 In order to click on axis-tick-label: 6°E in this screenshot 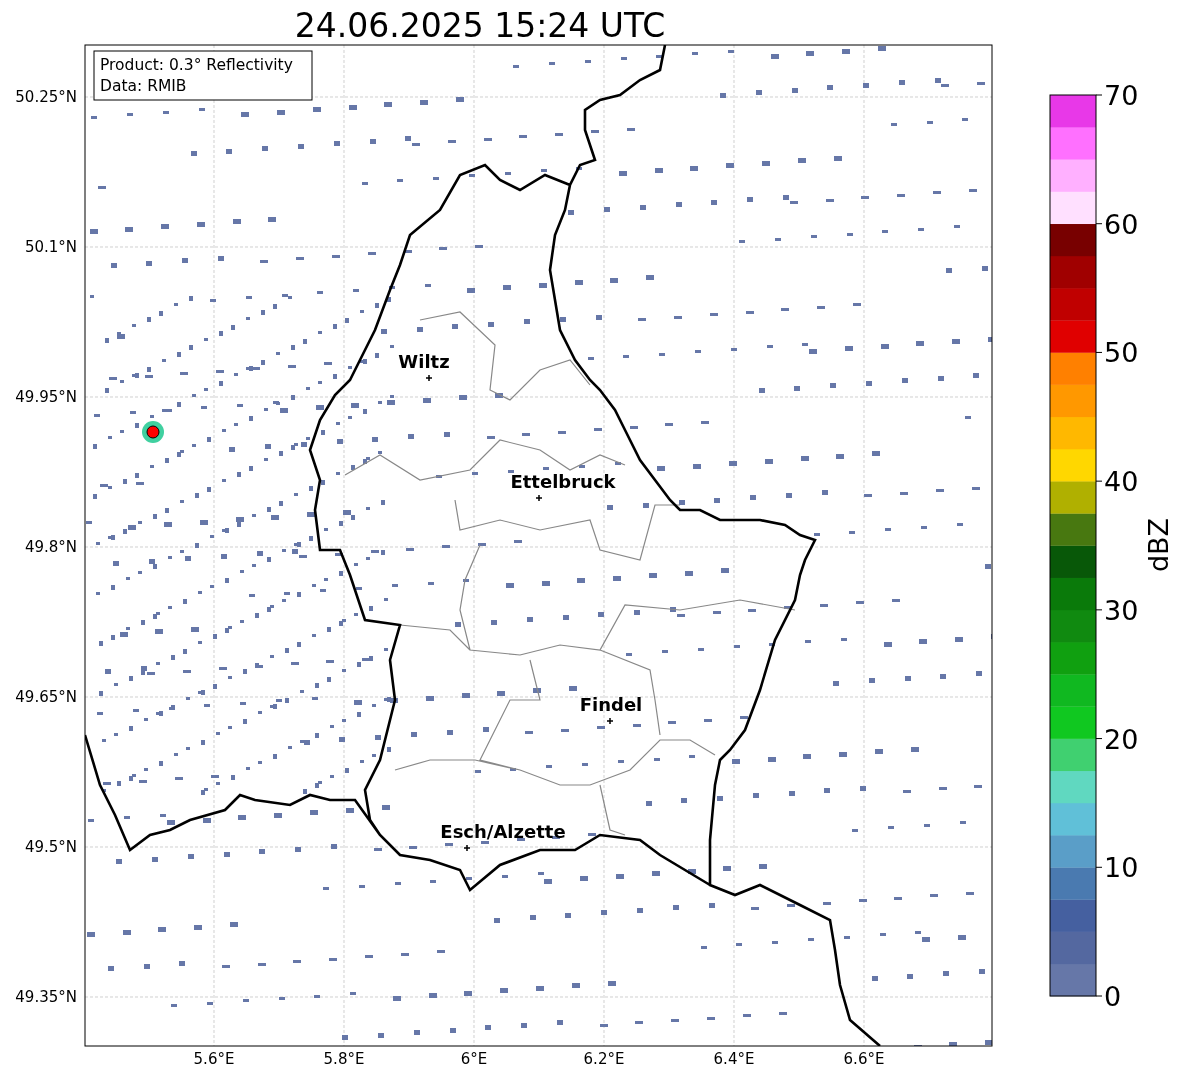, I will do `click(474, 1059)`.